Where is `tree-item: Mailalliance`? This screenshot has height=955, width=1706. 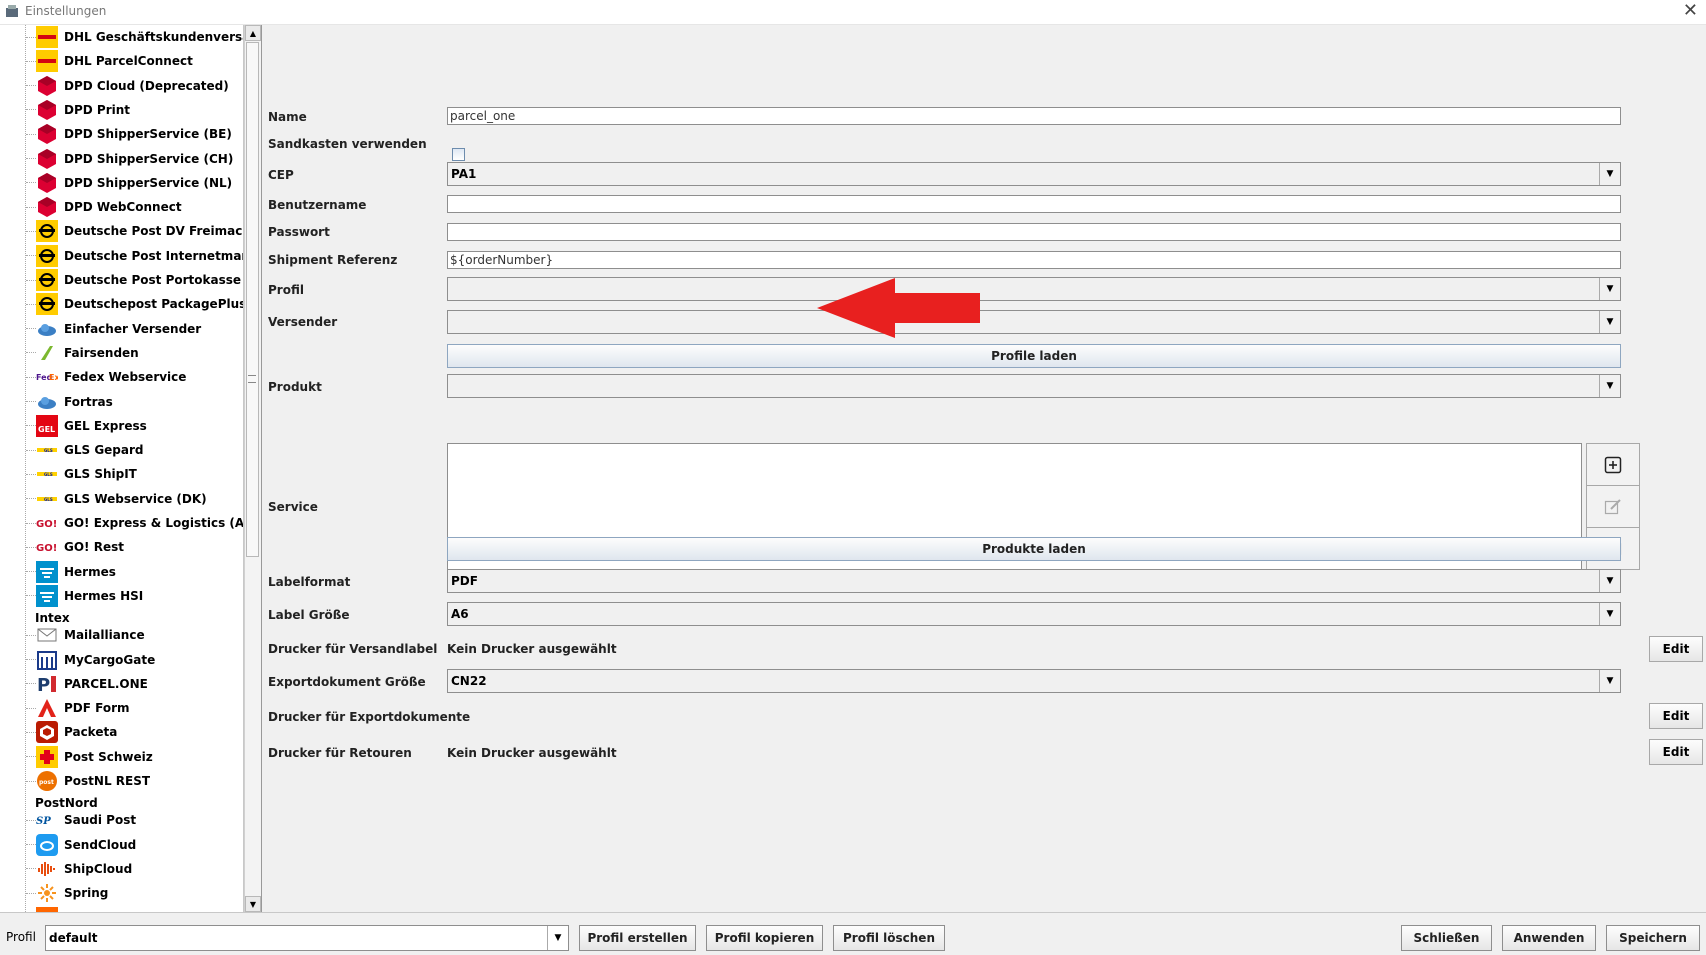
tree-item: Mailalliance is located at coordinates (85, 635).